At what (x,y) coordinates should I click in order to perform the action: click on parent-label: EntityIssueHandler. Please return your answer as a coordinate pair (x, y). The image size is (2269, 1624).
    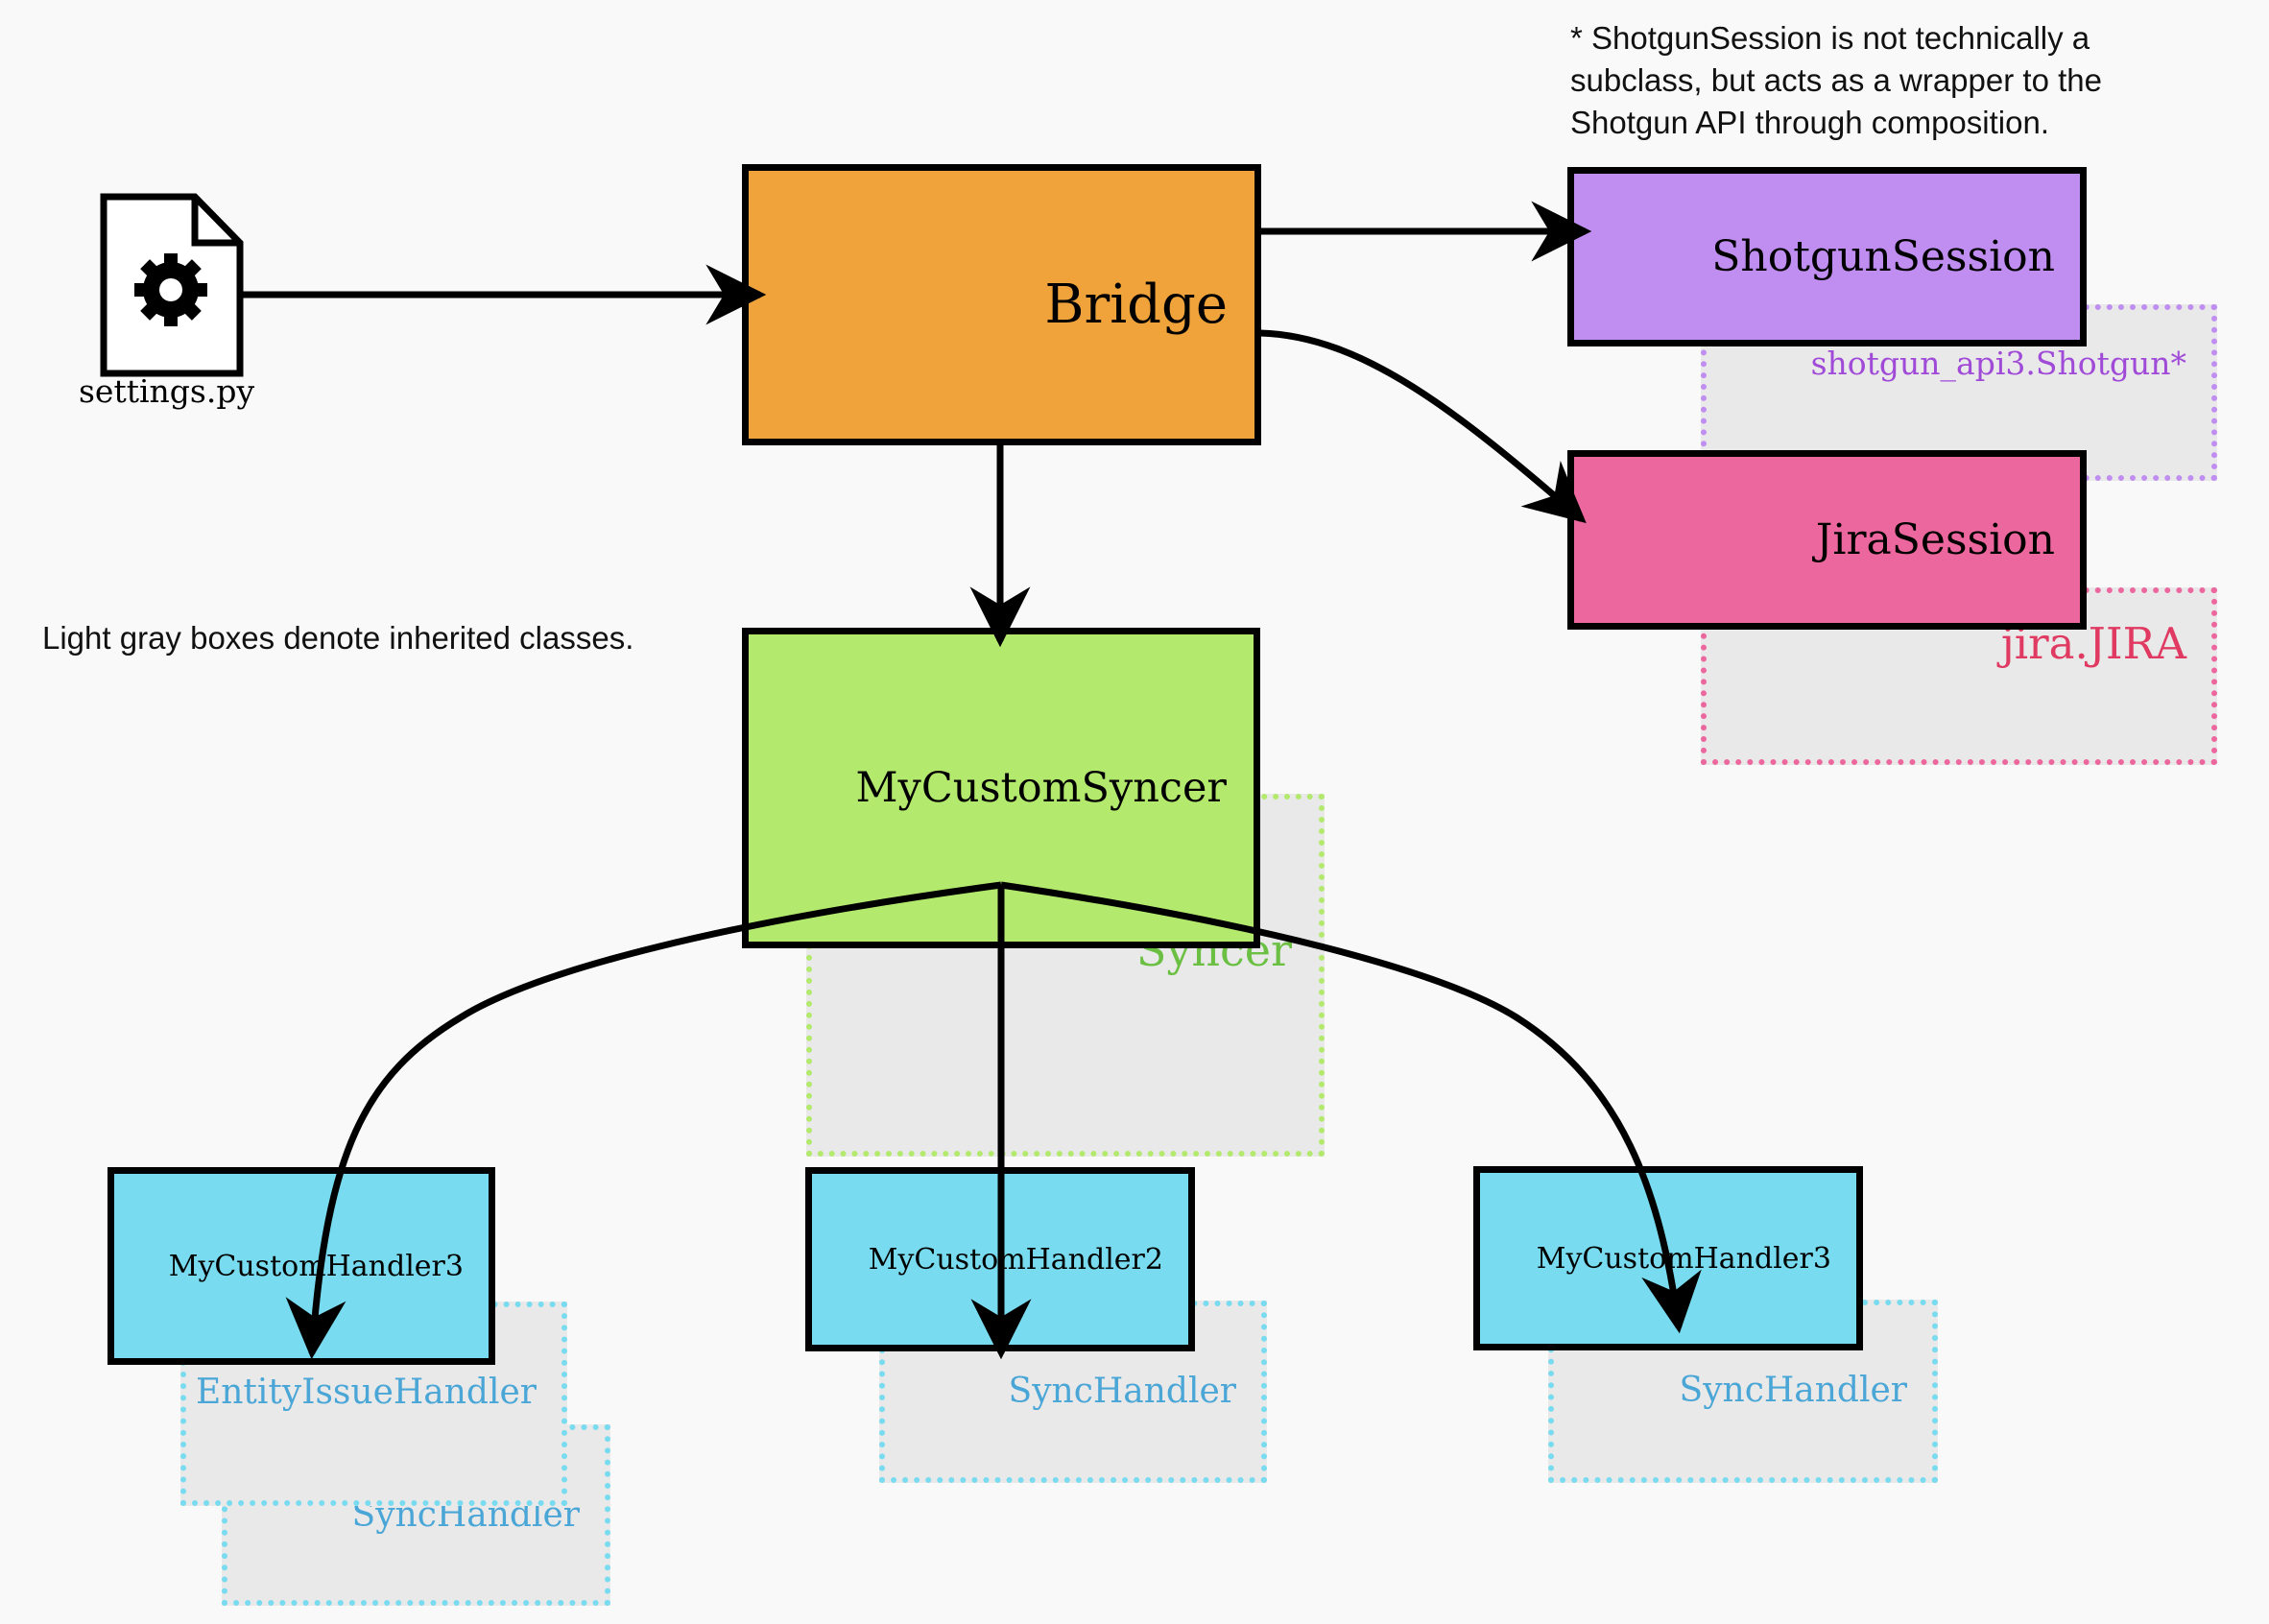
    Looking at the image, I should click on (366, 1393).